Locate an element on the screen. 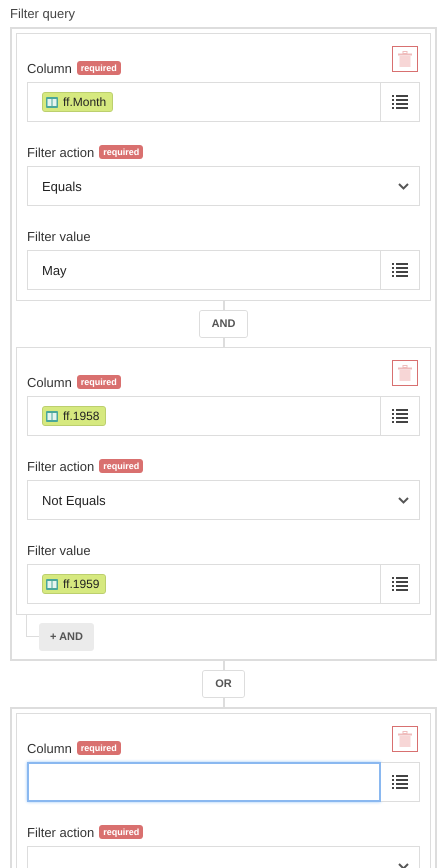 The image size is (447, 868). joiner-button: AND is located at coordinates (223, 324).